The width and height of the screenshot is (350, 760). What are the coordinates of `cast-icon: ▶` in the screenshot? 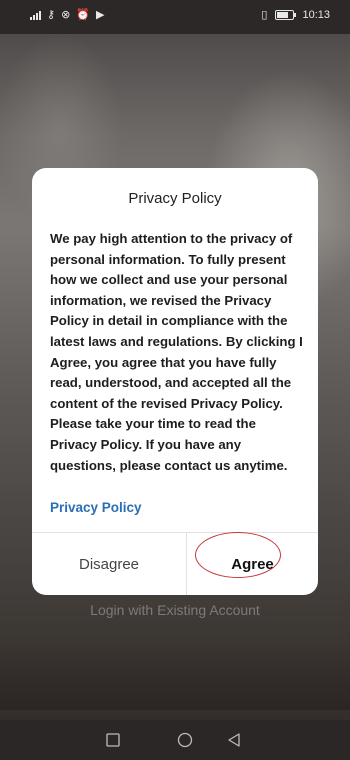 It's located at (100, 15).